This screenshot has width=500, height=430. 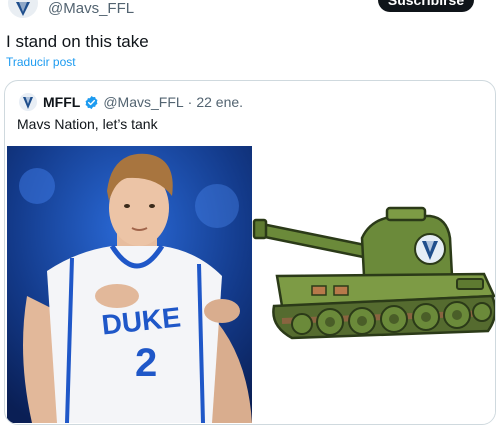 I want to click on author-avatar, so click(x=23, y=9).